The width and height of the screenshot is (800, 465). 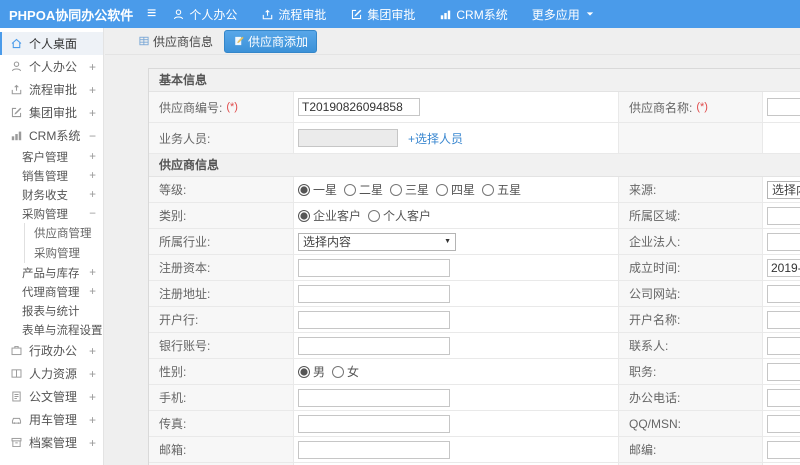 I want to click on sidebar-item-hr: 人力资源 +, so click(x=51, y=373).